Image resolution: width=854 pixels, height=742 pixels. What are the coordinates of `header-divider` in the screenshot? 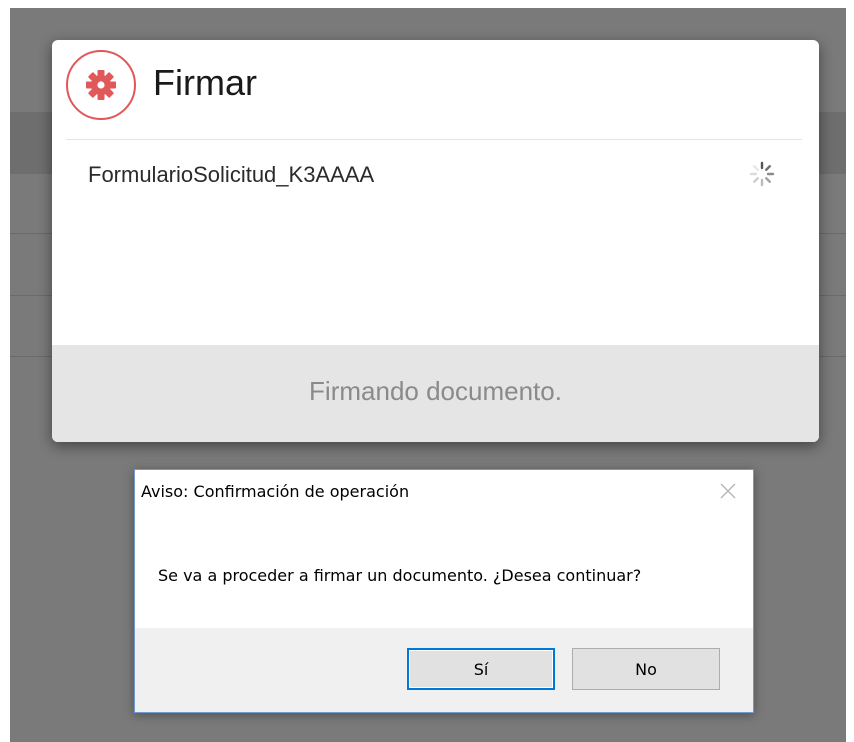 It's located at (434, 139).